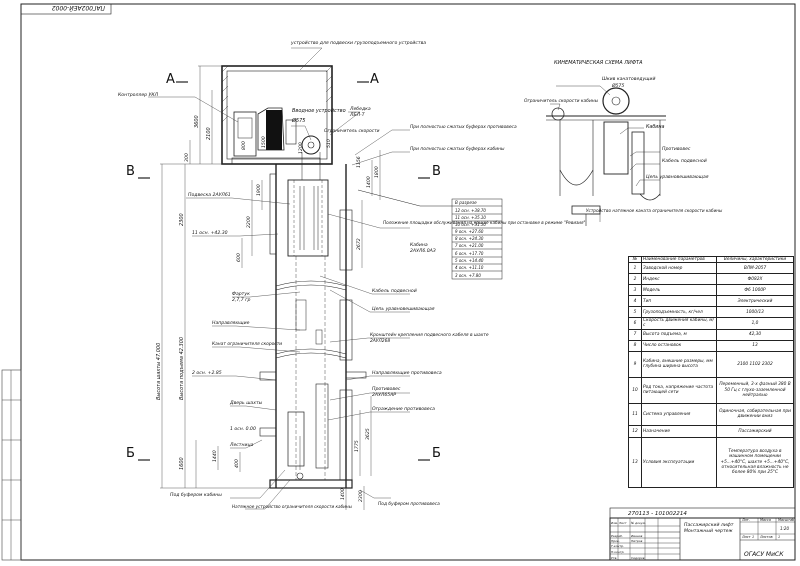  Describe the element at coordinates (239, 257) in the screenshot. I see `dim-d15: 600` at that location.